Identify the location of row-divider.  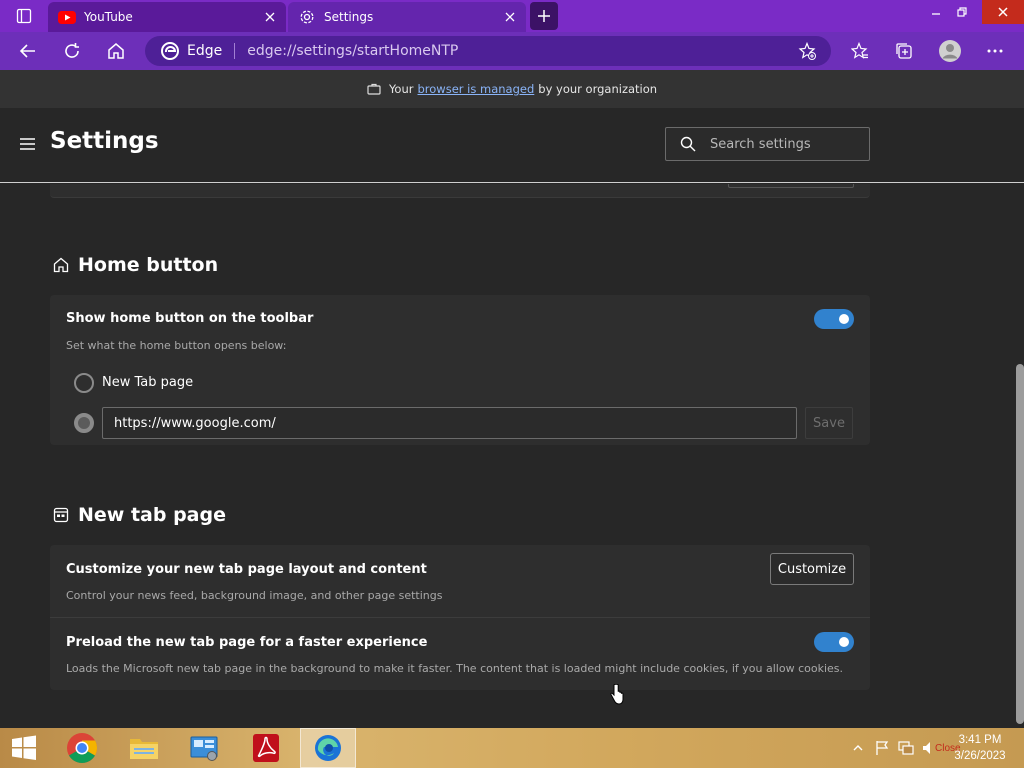
(460, 617).